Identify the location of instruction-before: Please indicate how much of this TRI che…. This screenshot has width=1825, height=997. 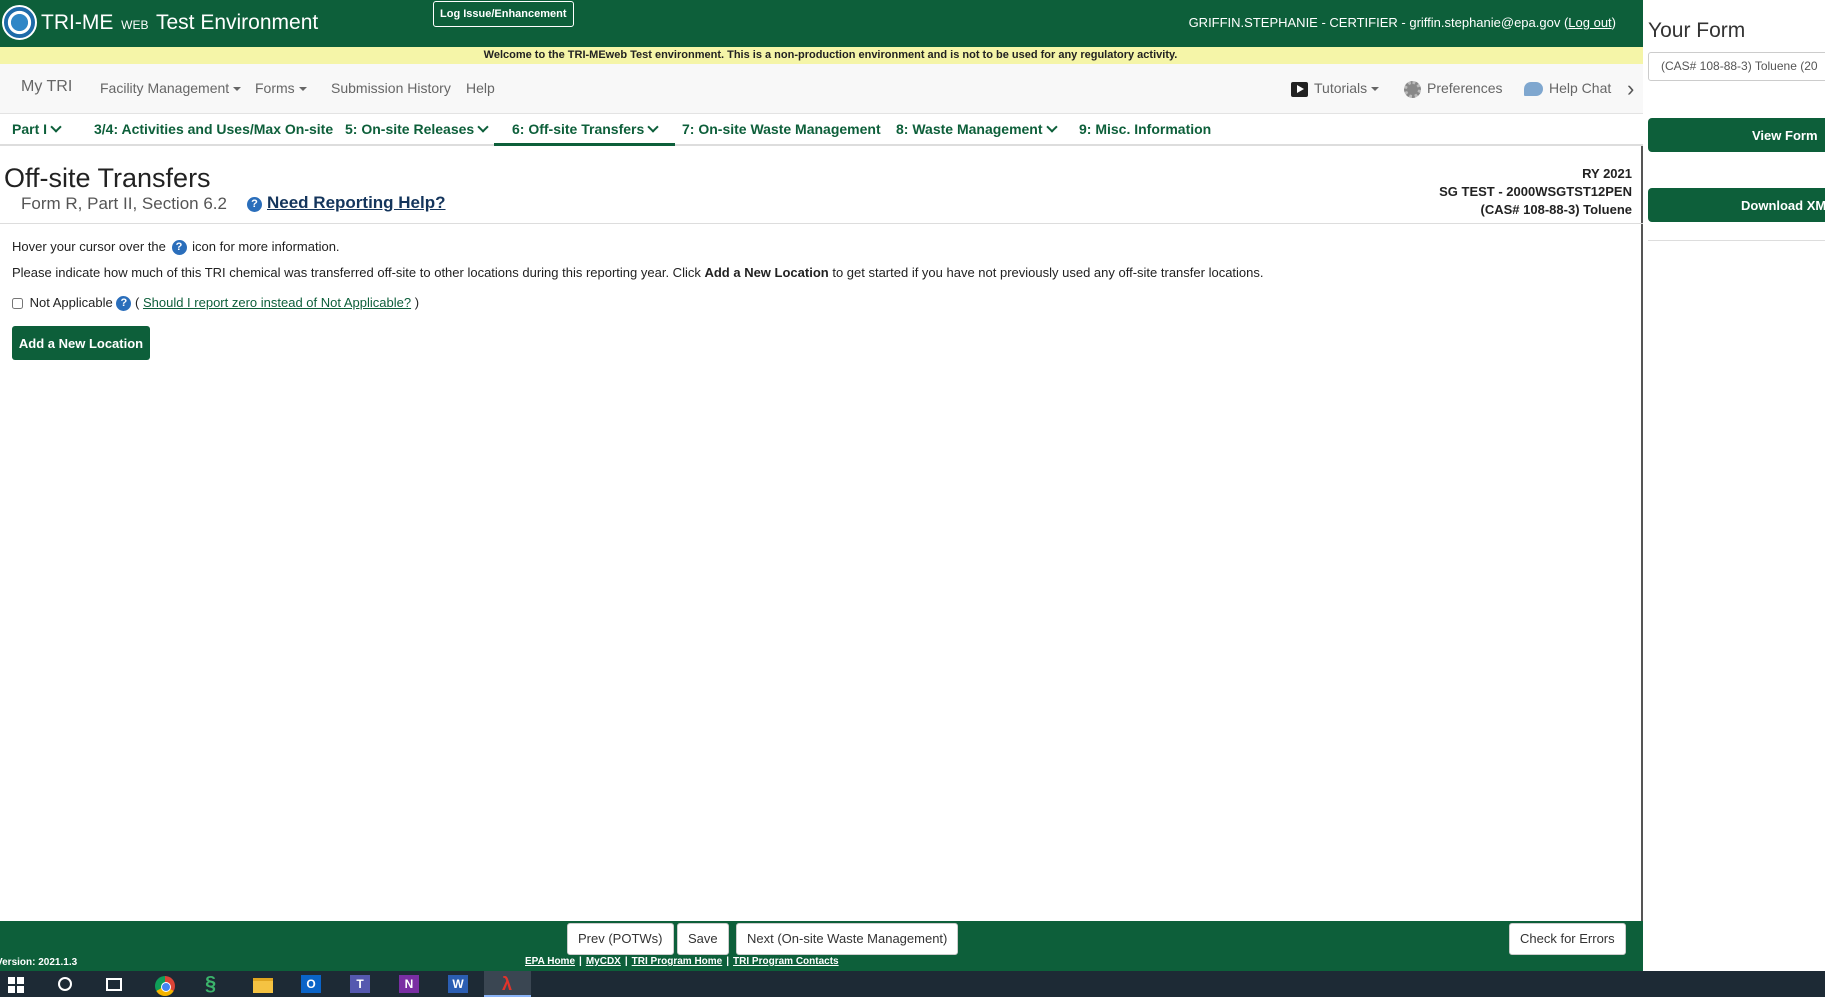
(356, 272).